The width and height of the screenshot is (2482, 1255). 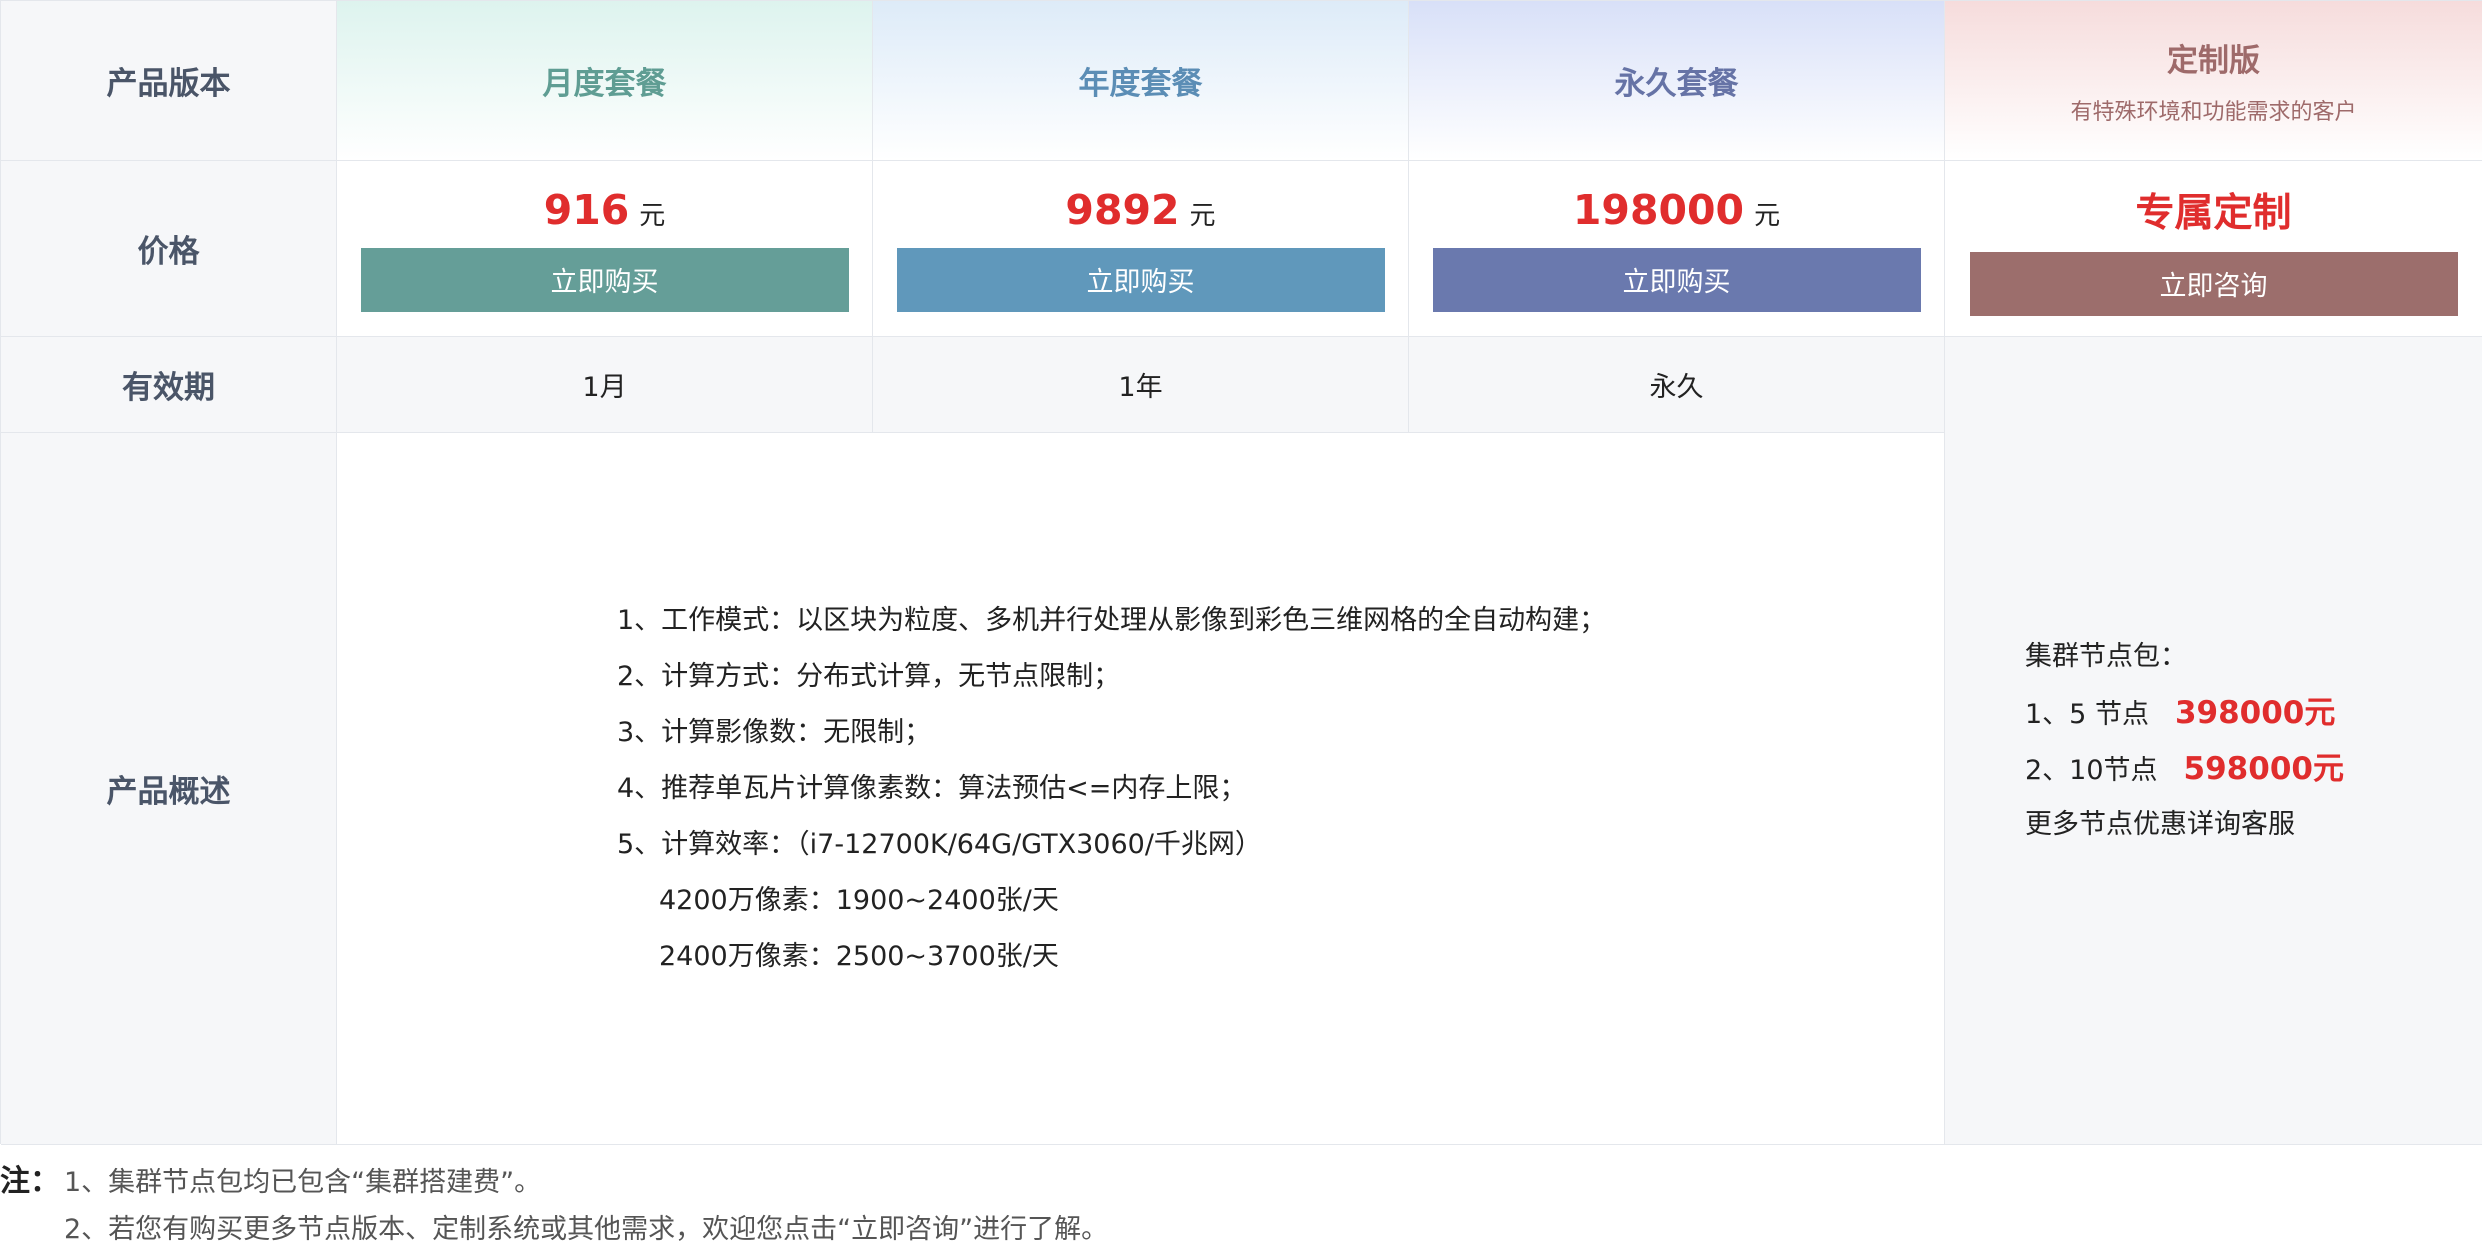 I want to click on price-cell-monthly: 916 元 立即购买, so click(x=605, y=249).